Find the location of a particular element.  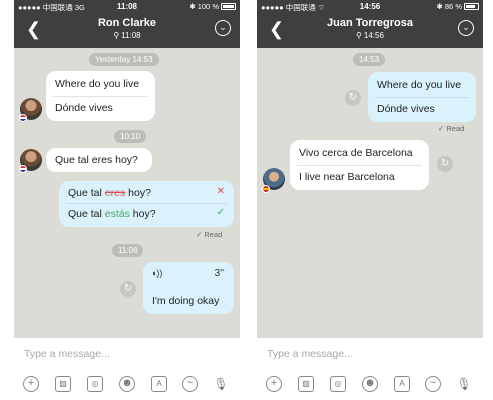

battery-percent: 100 % is located at coordinates (208, 6).